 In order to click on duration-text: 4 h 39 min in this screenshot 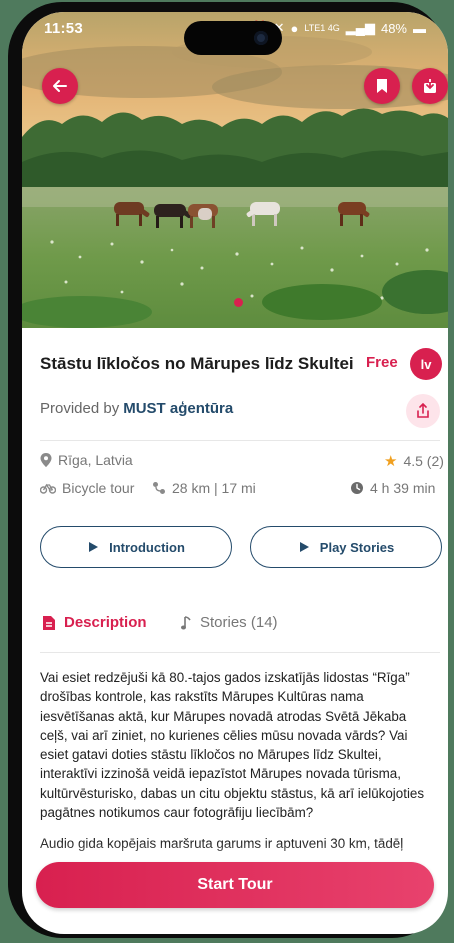, I will do `click(403, 488)`.